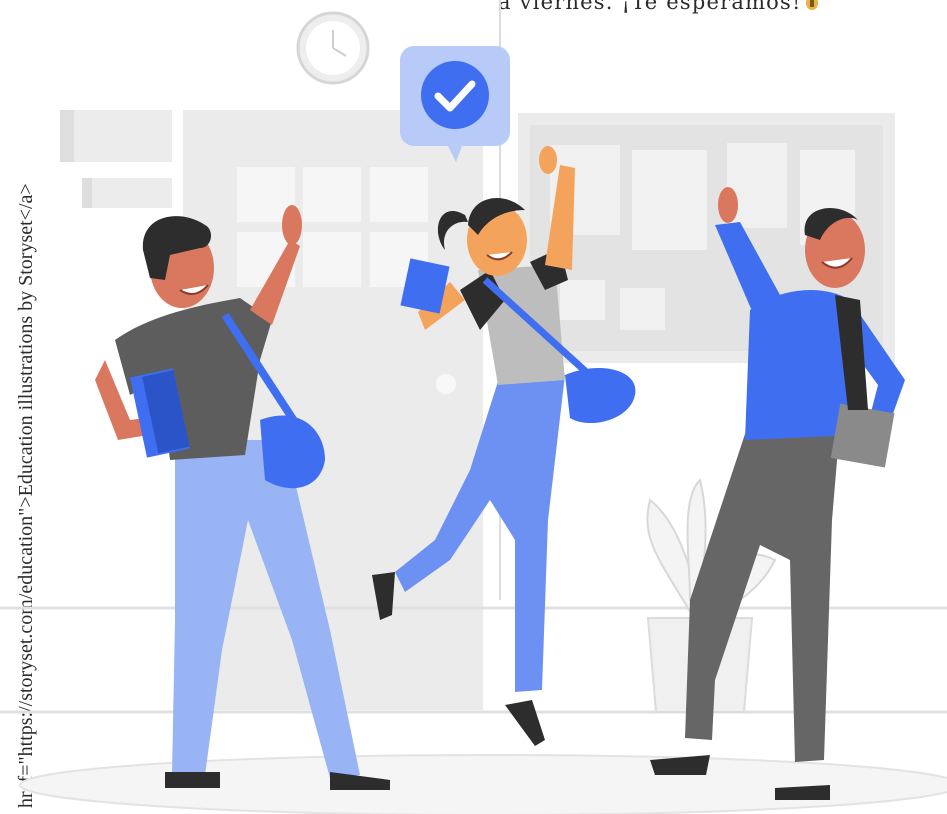 The image size is (947, 814). Describe the element at coordinates (455, 95) in the screenshot. I see `check-circle-icon` at that location.